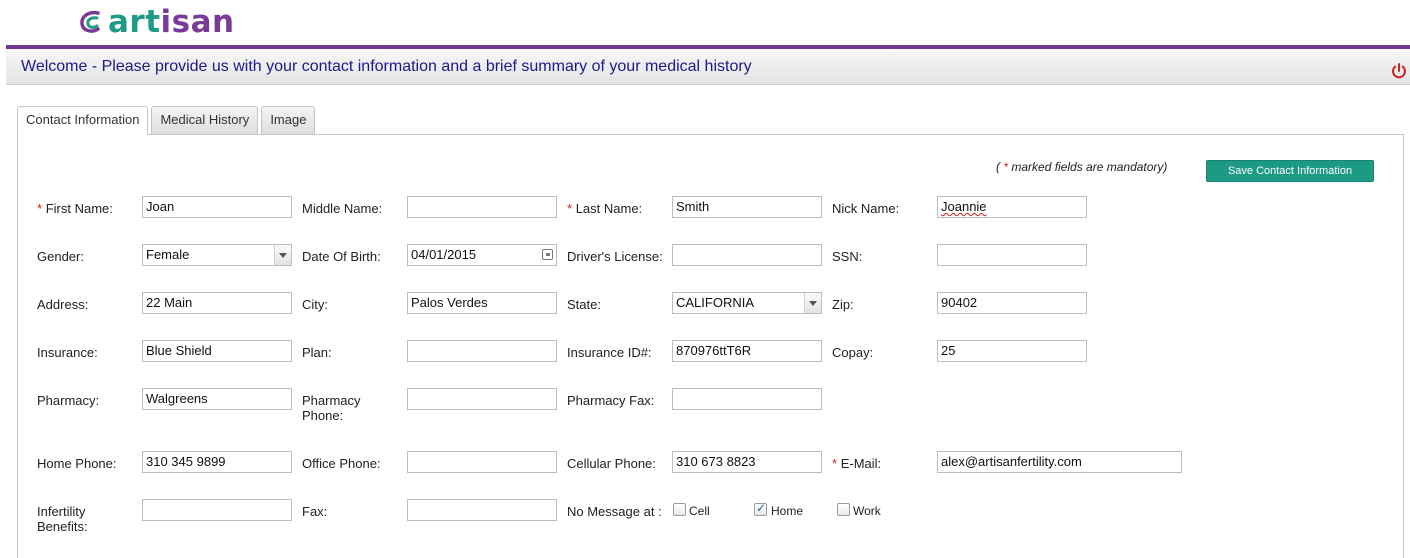  I want to click on insurance-input: Blue Shield, so click(217, 351).